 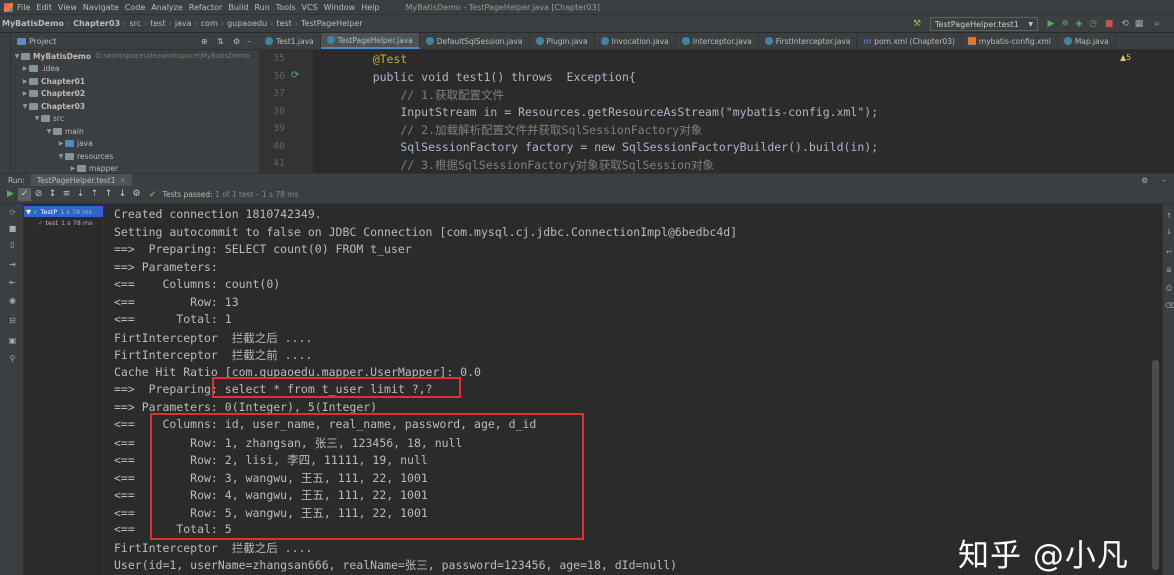 I want to click on editor-tab: FirstInterceptor.java, so click(x=808, y=41).